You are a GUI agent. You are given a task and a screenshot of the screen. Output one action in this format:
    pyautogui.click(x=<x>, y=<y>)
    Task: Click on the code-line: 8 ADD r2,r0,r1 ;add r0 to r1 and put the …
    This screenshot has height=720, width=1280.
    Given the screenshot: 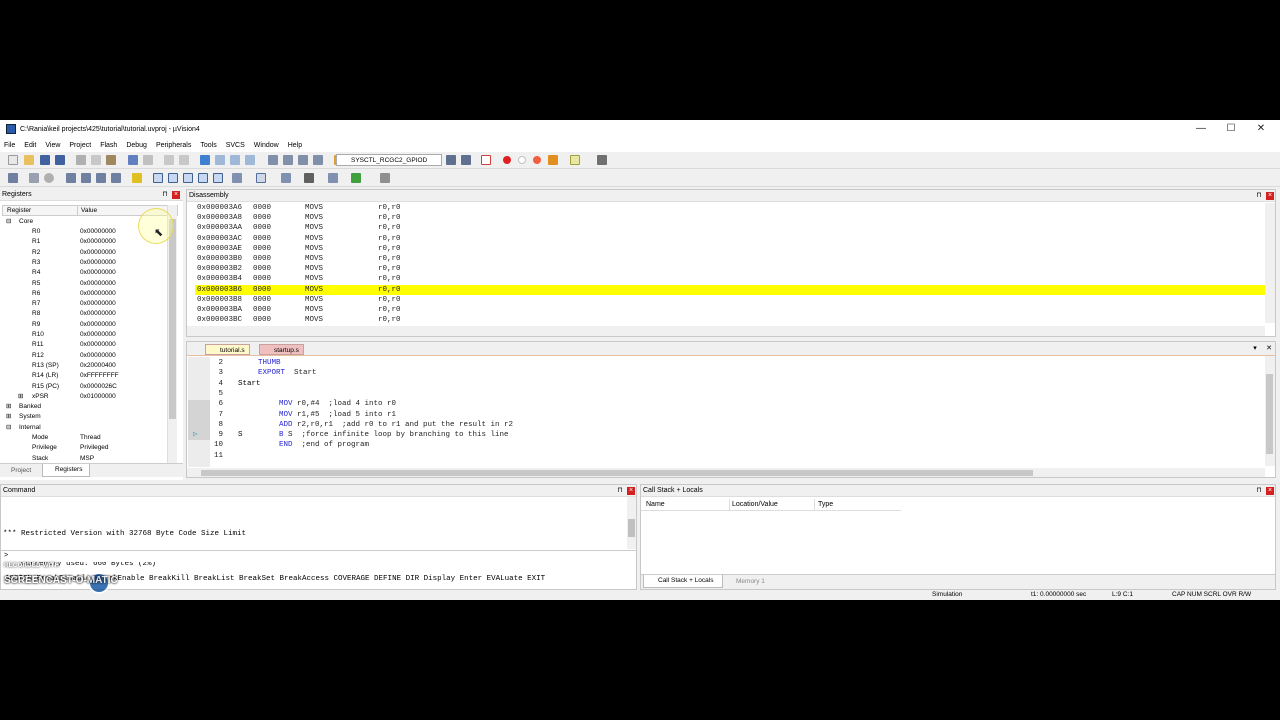 What is the action you would take?
    pyautogui.click(x=722, y=425)
    